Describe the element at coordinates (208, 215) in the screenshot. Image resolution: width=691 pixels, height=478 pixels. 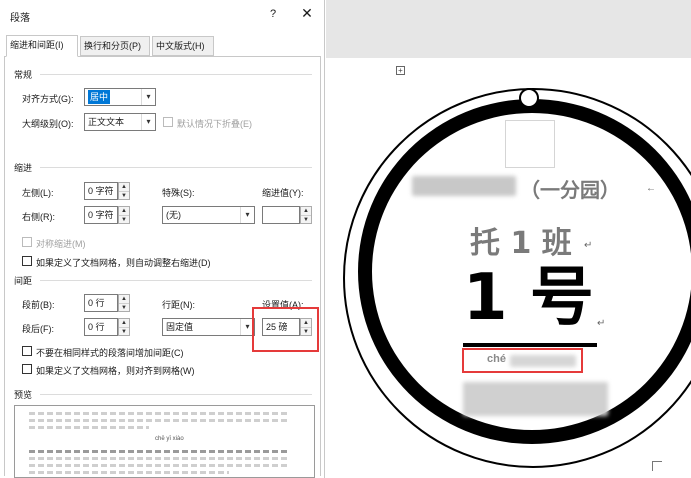
I see `special-indent-select: (无) ▾` at that location.